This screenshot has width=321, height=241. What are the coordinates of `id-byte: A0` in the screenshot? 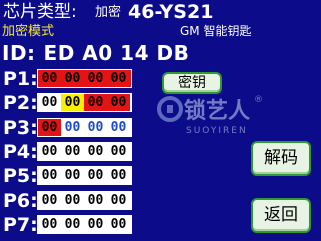 It's located at (97, 53).